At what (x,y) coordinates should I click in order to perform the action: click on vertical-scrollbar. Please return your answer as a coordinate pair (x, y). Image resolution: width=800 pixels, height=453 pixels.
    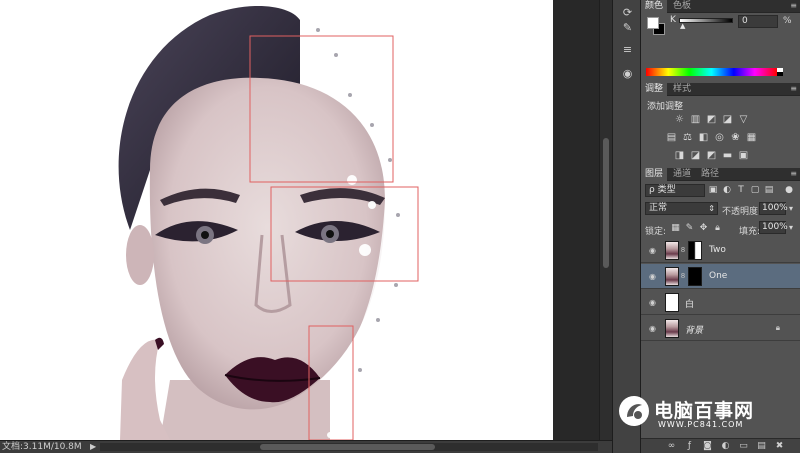
    Looking at the image, I should click on (605, 220).